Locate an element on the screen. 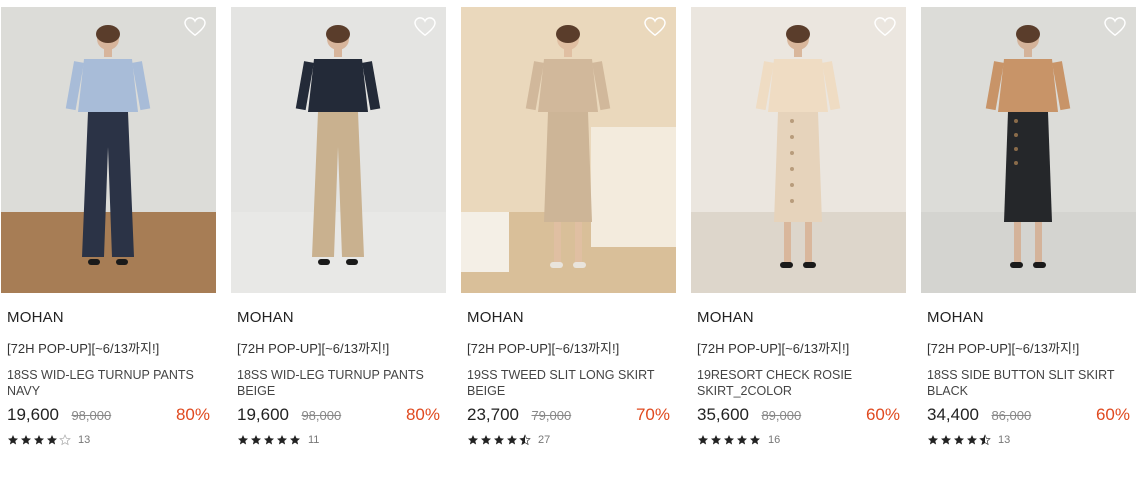 The height and width of the screenshot is (491, 1147). price-row: 23,700 79,000 70% is located at coordinates (571, 416).